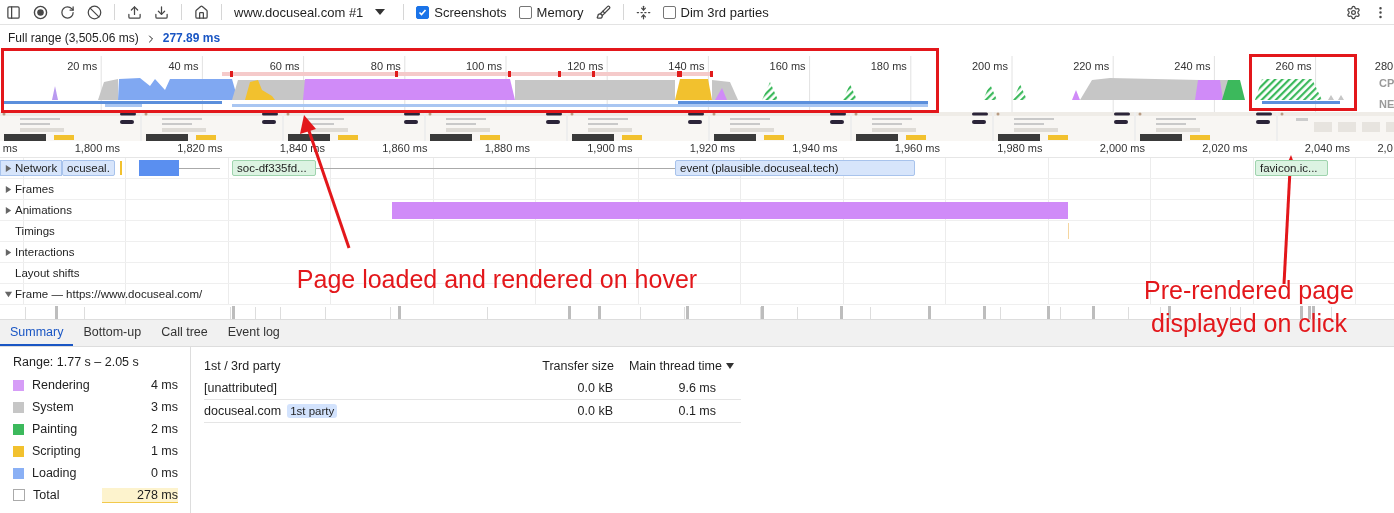 This screenshot has width=1394, height=513. Describe the element at coordinates (1020, 148) in the screenshot. I see `time-tick-label: 1,980 ms` at that location.